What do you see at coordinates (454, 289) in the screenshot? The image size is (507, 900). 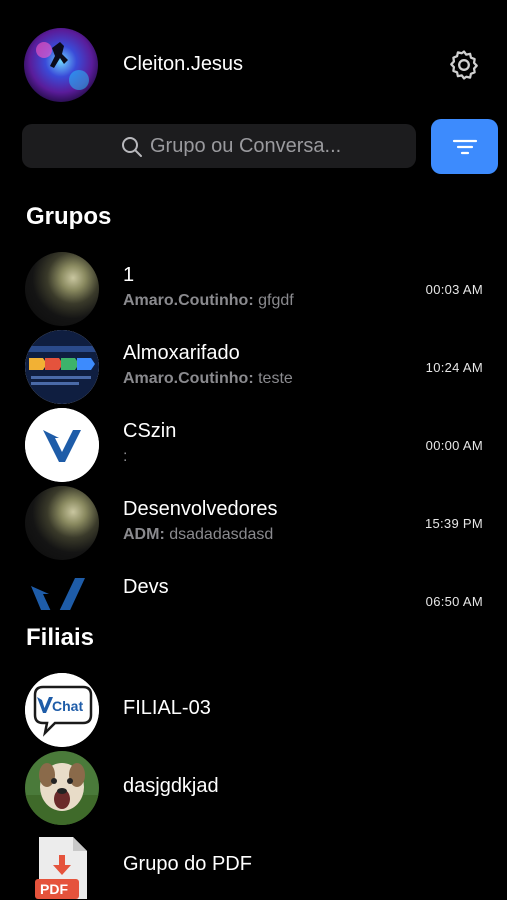 I see `group-time: 00:03 AM` at bounding box center [454, 289].